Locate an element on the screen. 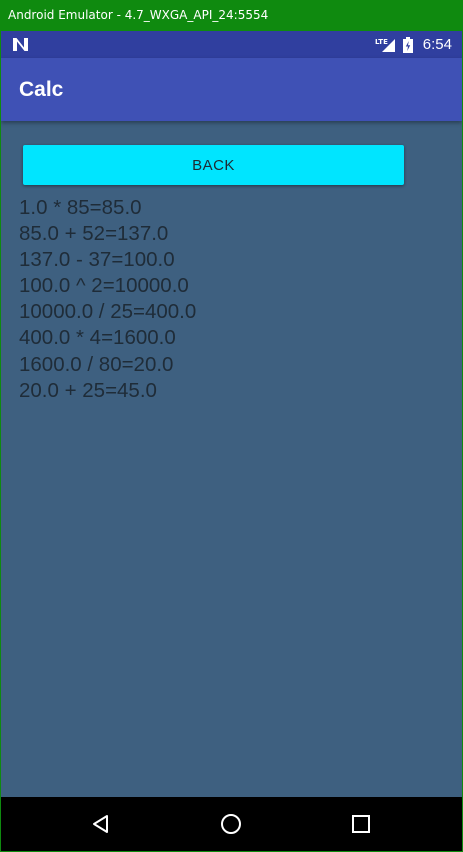  history-item: 85.0 + 52=137.0 is located at coordinates (94, 234).